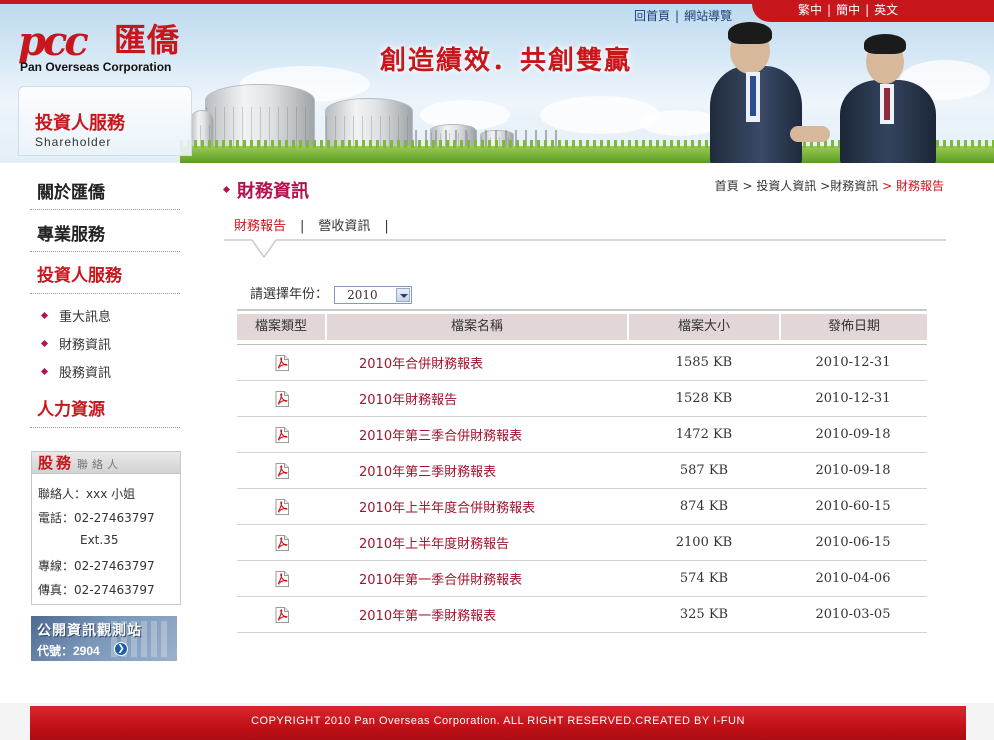 This screenshot has height=740, width=994. I want to click on tab-underline, so click(585, 240).